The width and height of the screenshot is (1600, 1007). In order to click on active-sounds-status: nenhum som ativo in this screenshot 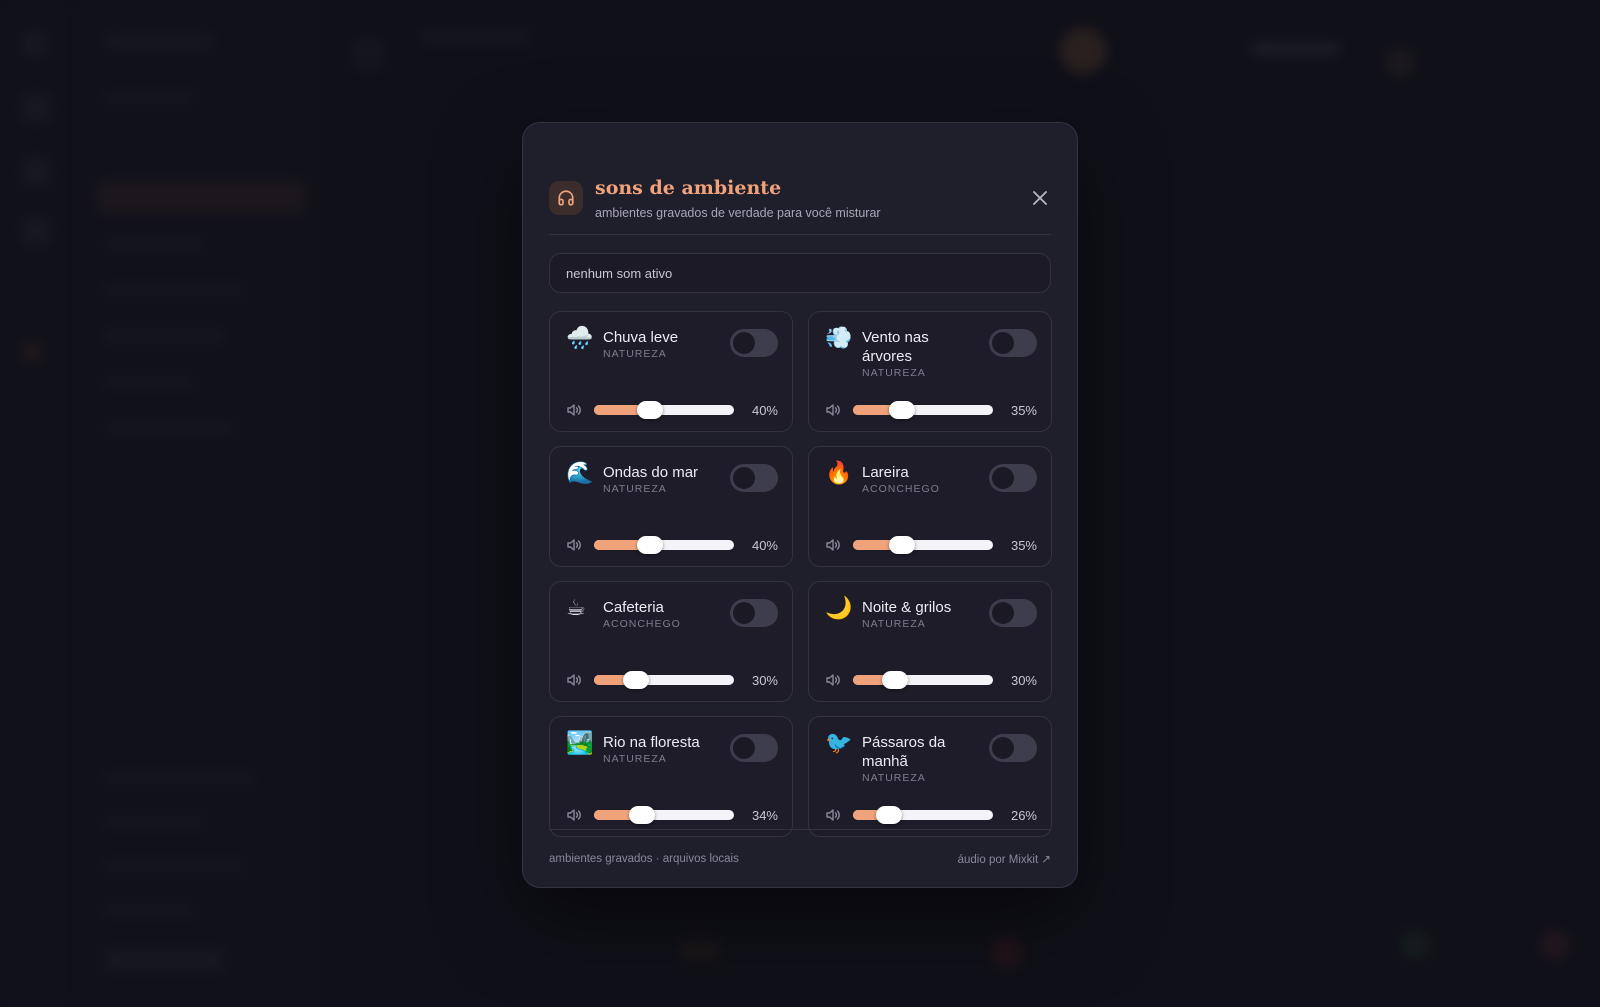, I will do `click(800, 273)`.